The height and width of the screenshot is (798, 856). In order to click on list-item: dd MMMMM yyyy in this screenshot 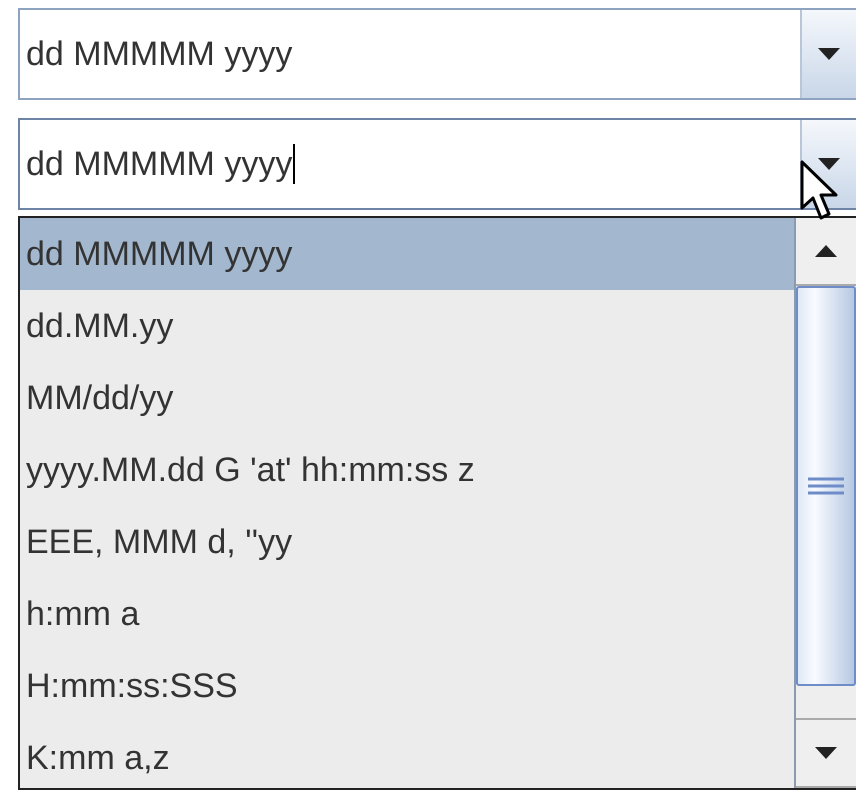, I will do `click(407, 254)`.